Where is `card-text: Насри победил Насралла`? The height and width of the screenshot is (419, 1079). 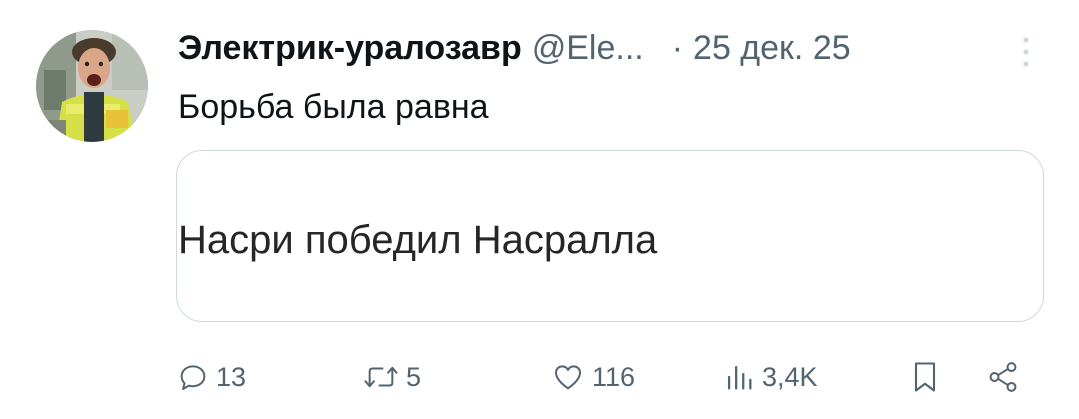 card-text: Насри победил Насралла is located at coordinates (418, 240).